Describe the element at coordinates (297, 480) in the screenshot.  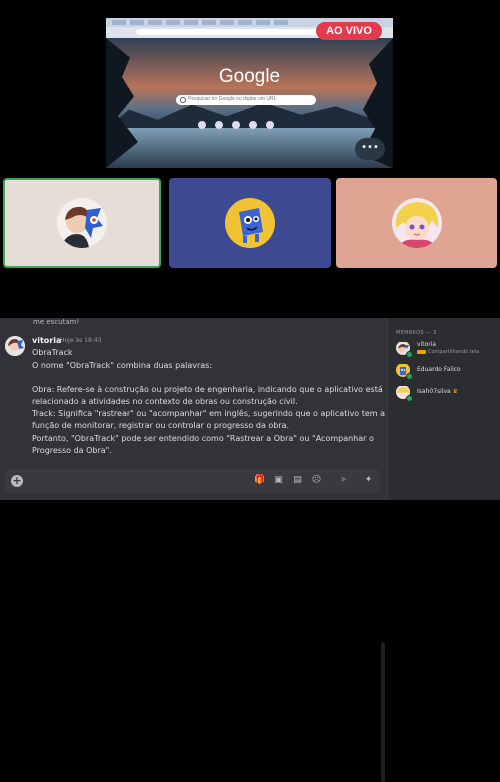
I see `sticker-icon: ▤` at that location.